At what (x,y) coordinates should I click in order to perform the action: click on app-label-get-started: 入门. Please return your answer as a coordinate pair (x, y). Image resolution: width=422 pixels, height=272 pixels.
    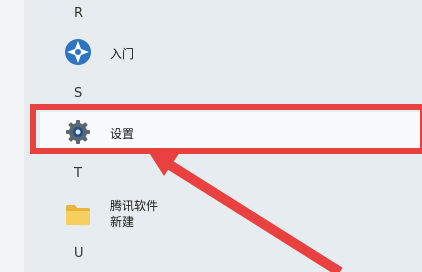
    Looking at the image, I should click on (122, 54).